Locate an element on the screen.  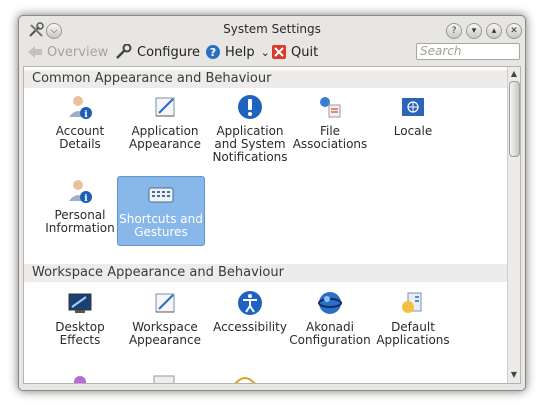
item-locale: Locale is located at coordinates (413, 115).